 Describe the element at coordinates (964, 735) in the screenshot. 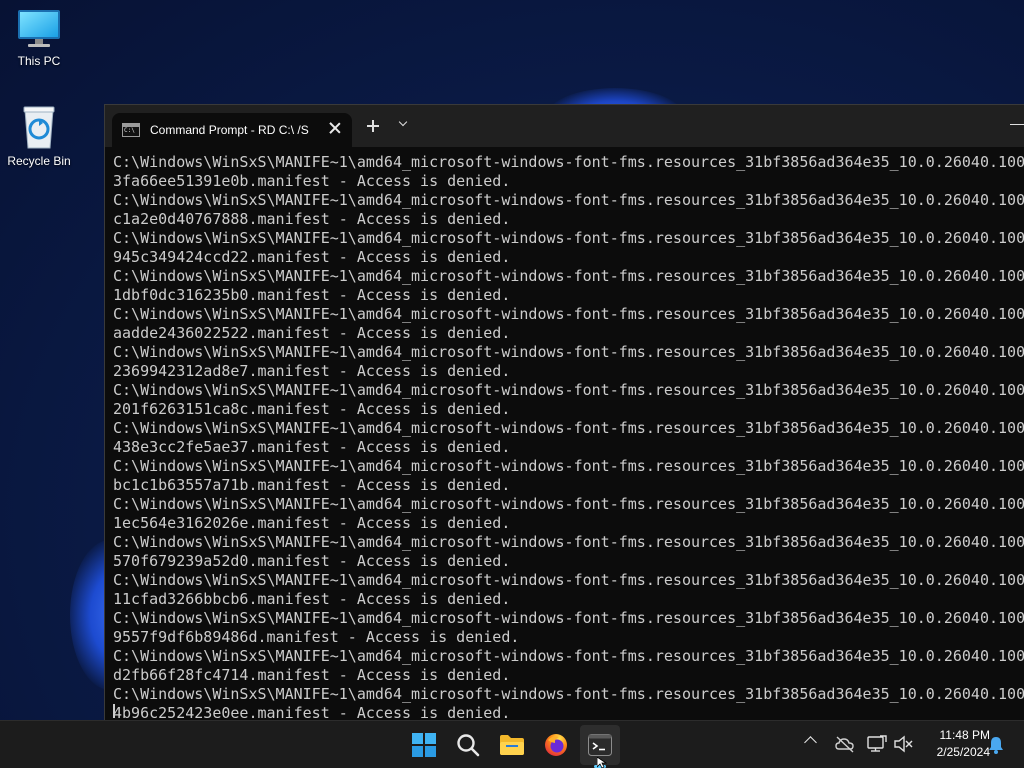

I see `clock-time: 11:48 PM` at that location.